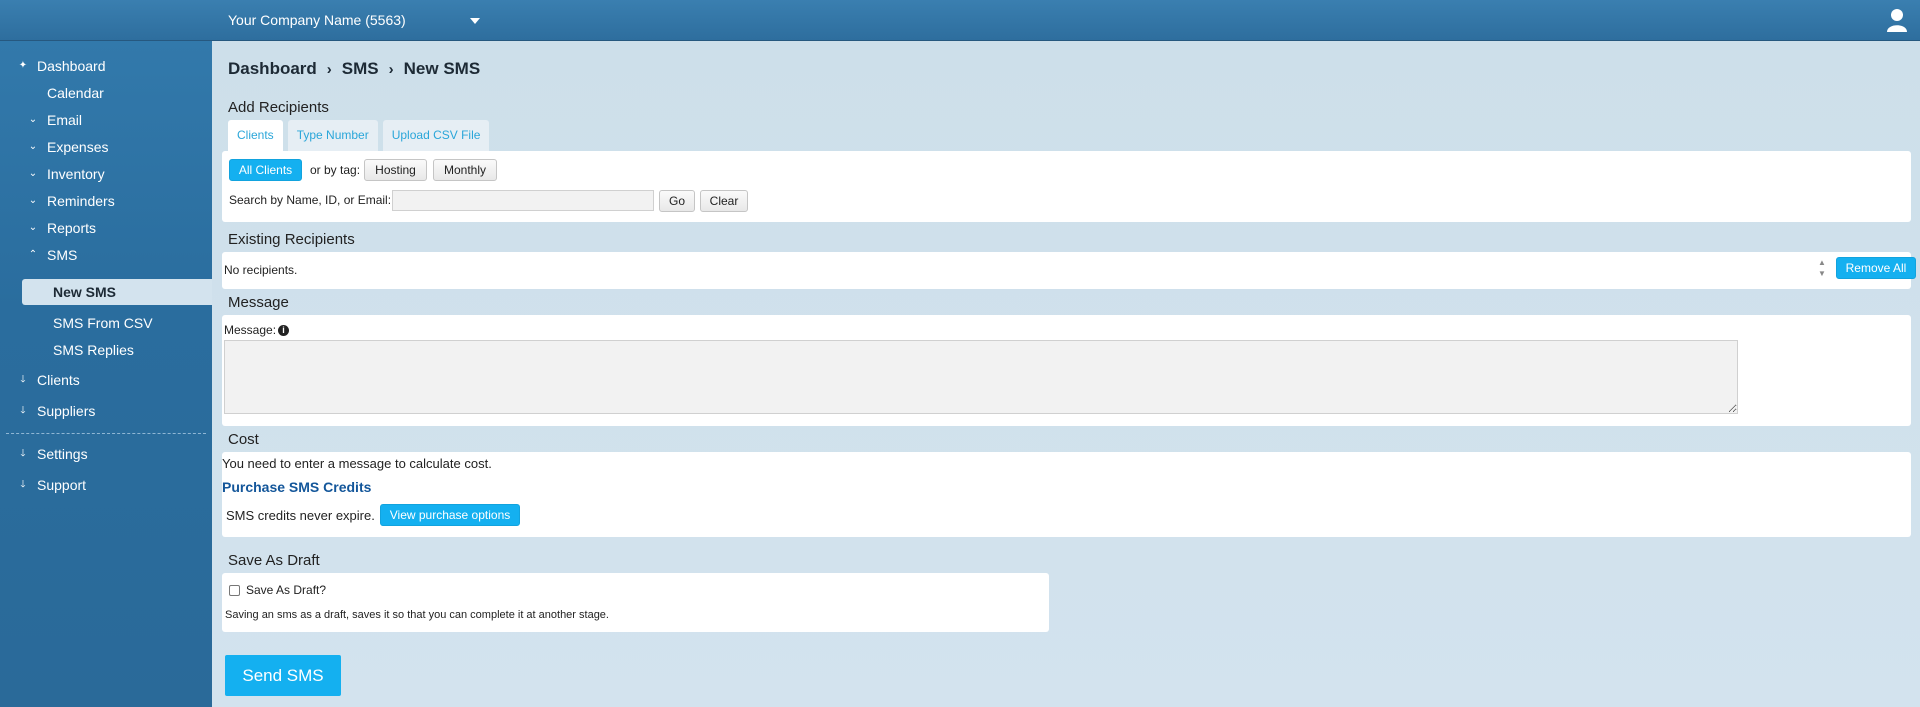 This screenshot has width=1920, height=707. I want to click on sidebar-item-sms: ⌃ SMS, so click(106, 255).